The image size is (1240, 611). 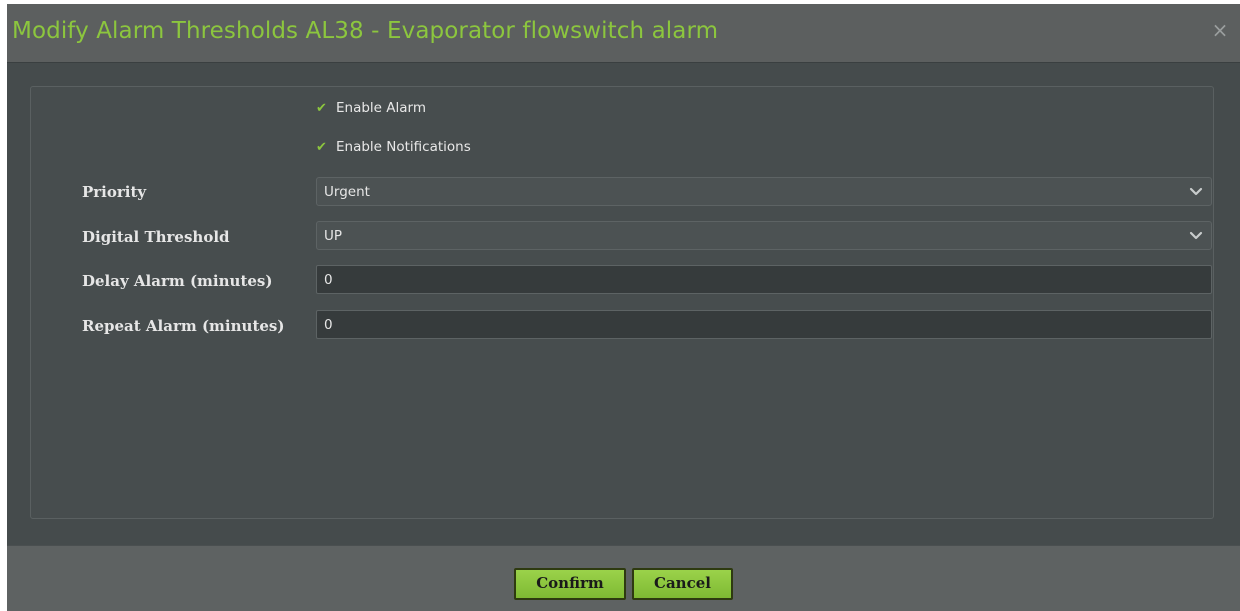 What do you see at coordinates (328, 325) in the screenshot?
I see `repeat-alarm-value: 0` at bounding box center [328, 325].